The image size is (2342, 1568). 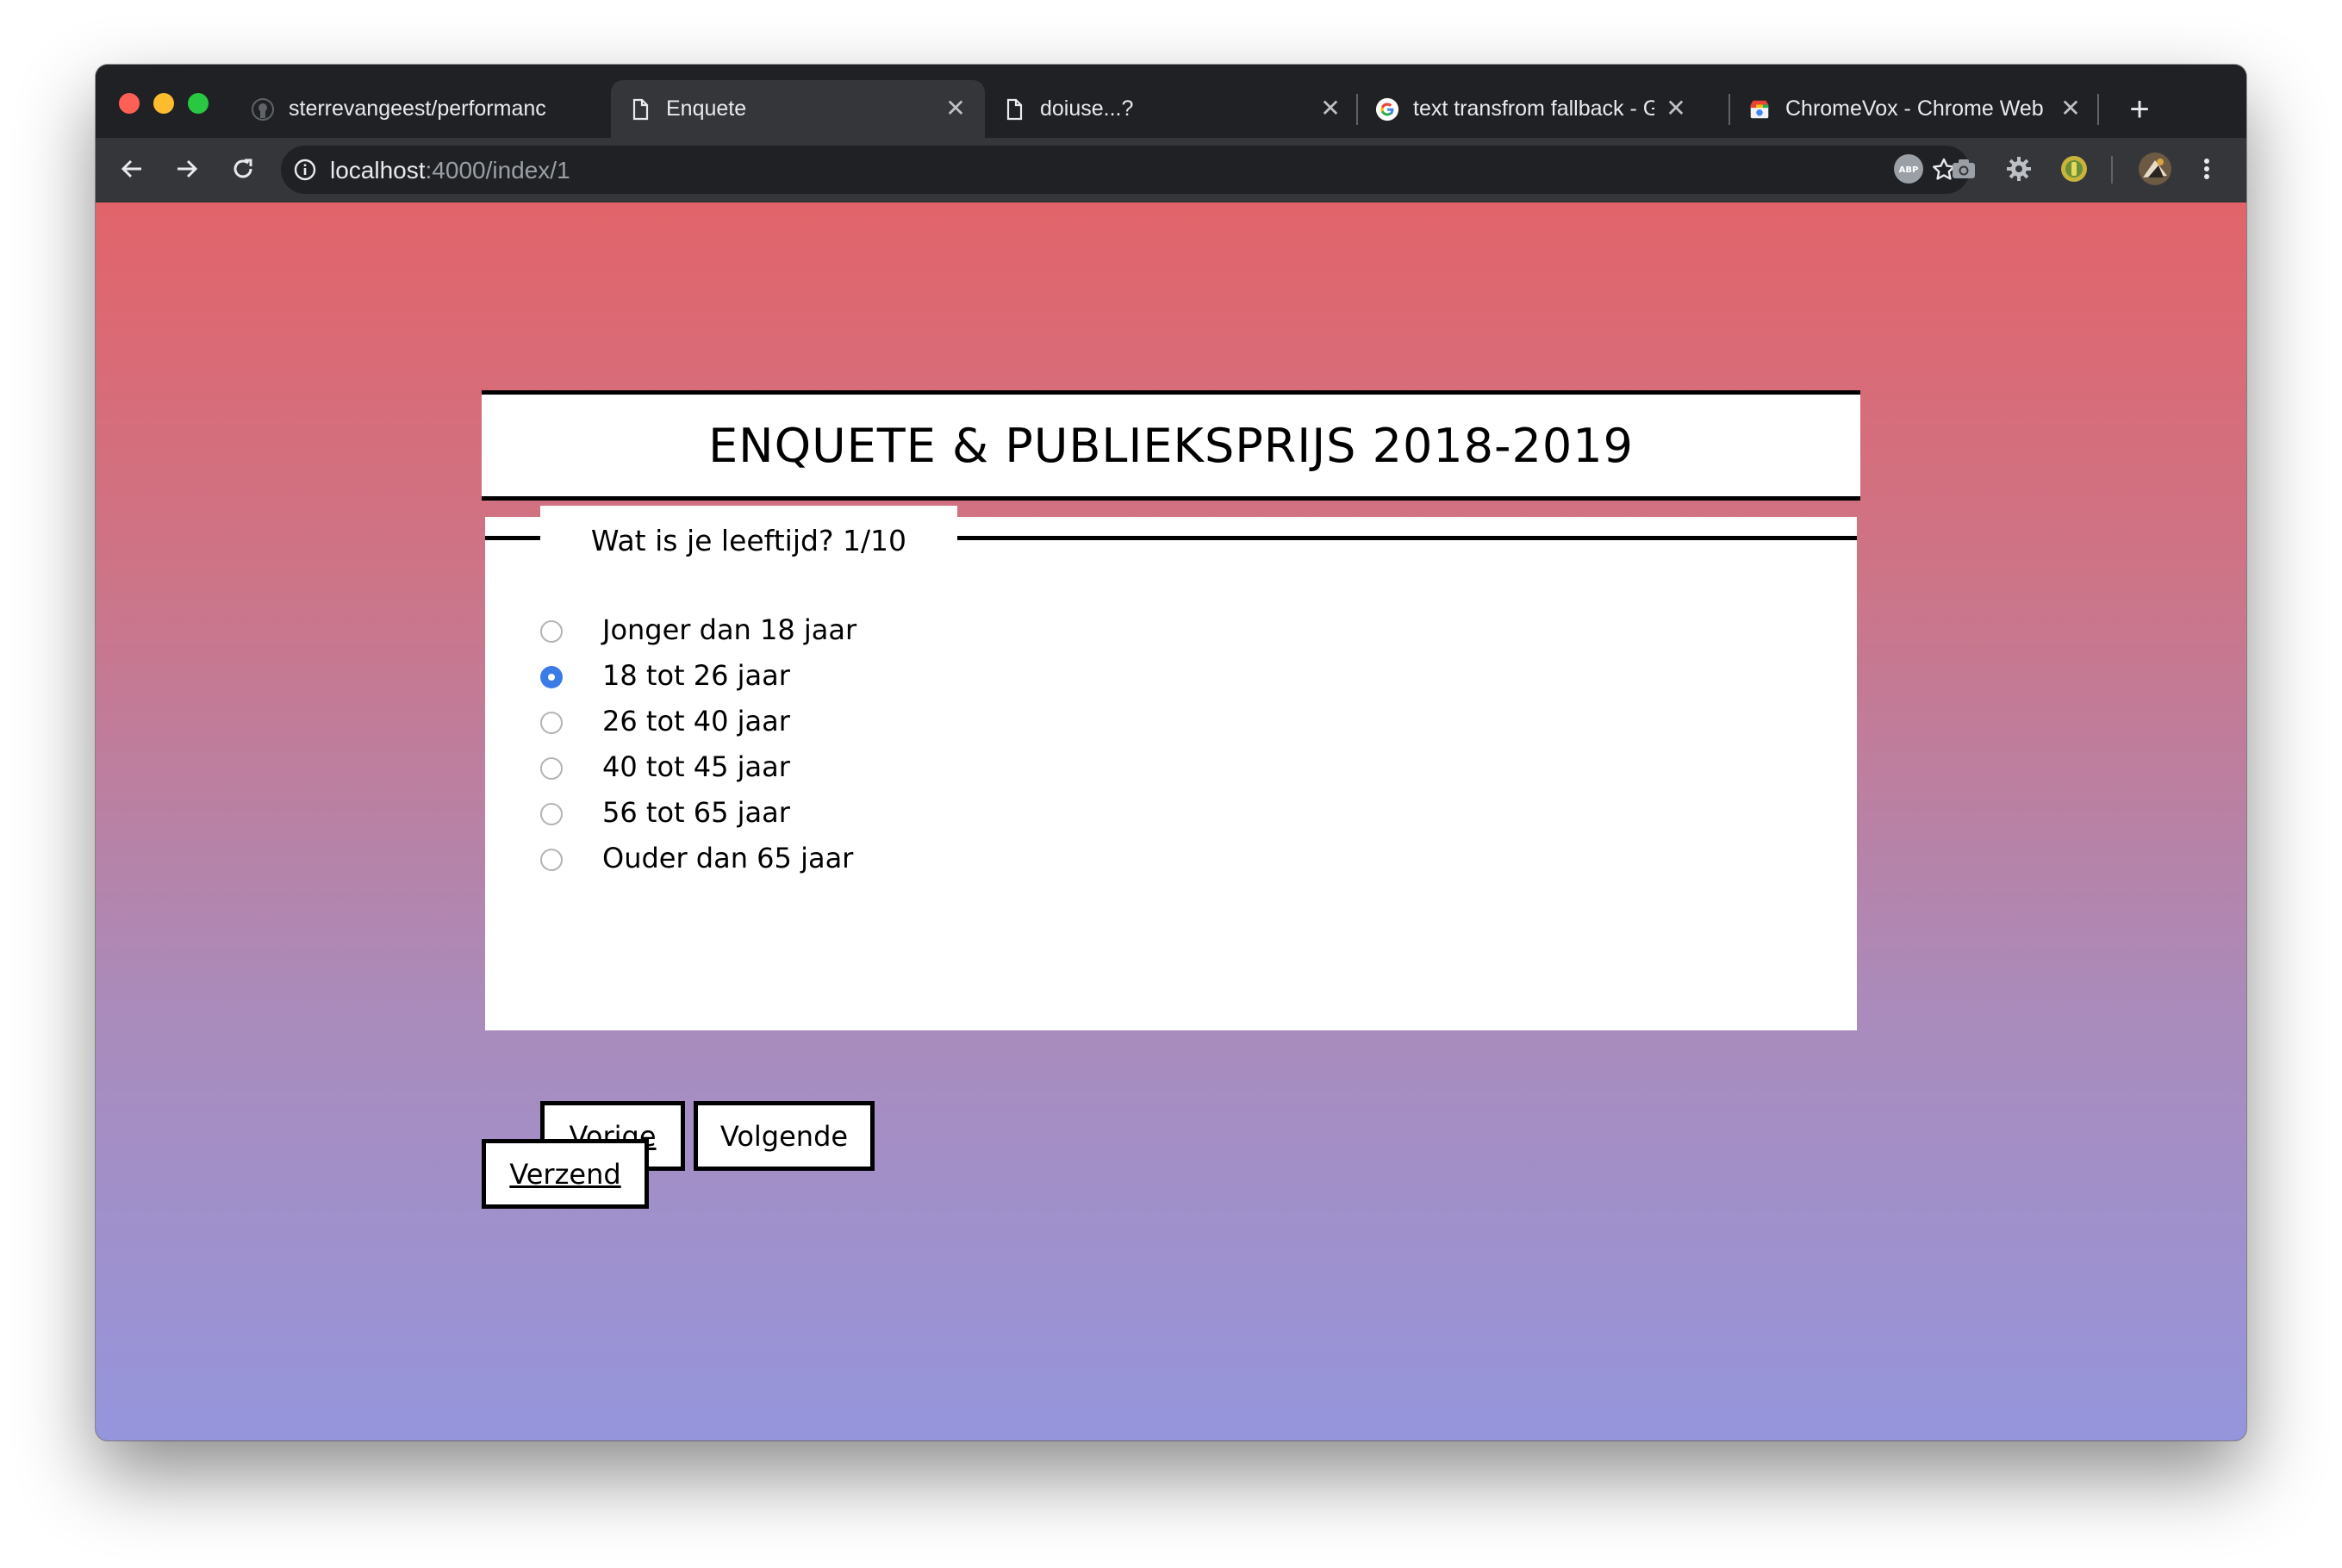 I want to click on tab-enquete: Enquete ✕, so click(x=798, y=109).